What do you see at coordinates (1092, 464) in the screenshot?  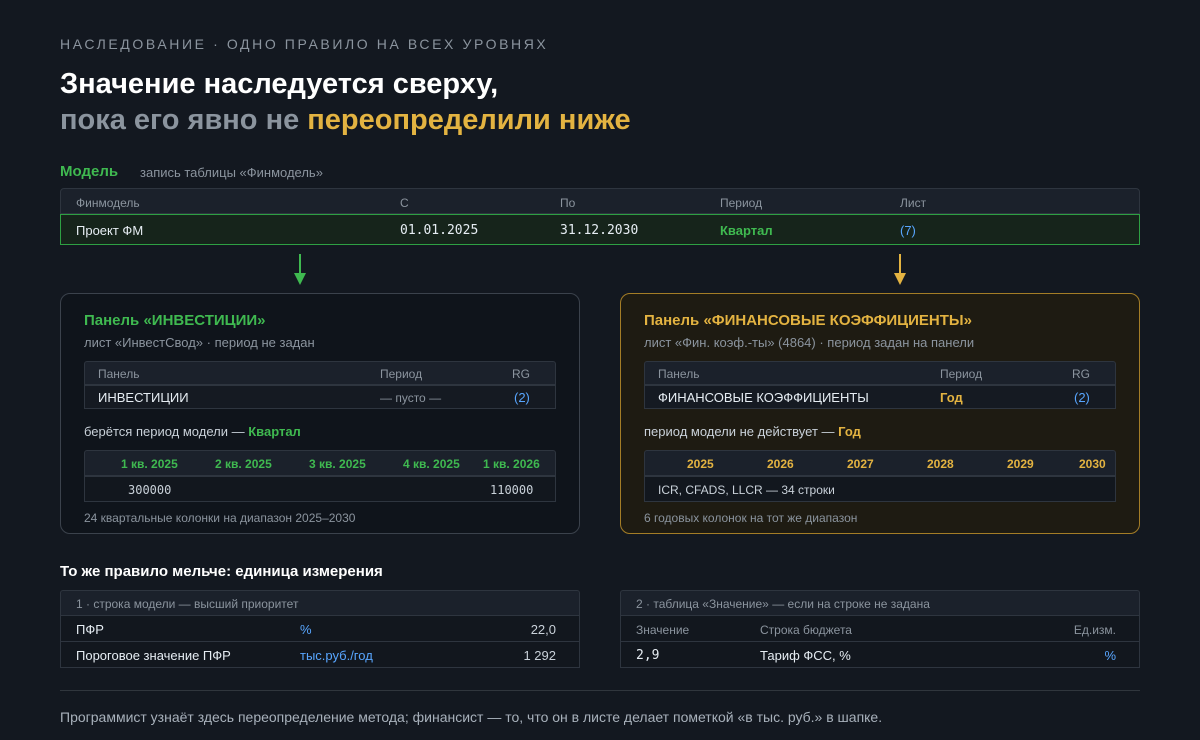 I see `year-col: 2030` at bounding box center [1092, 464].